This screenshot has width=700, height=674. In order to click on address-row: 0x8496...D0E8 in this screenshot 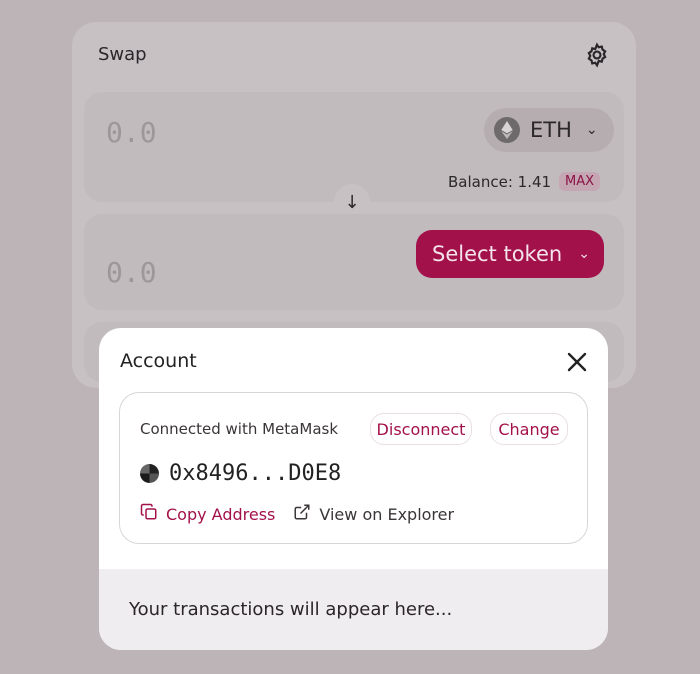, I will do `click(240, 473)`.